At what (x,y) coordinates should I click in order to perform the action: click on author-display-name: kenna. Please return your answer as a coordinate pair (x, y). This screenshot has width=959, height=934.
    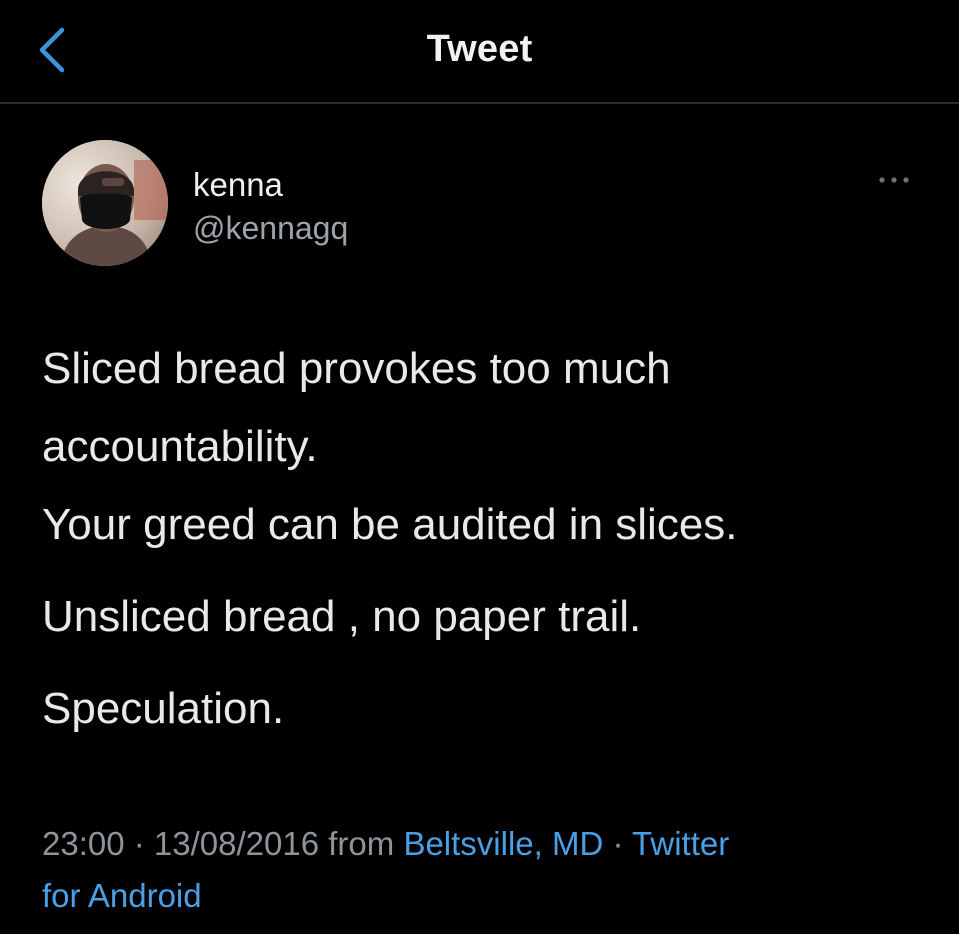
    Looking at the image, I should click on (238, 185).